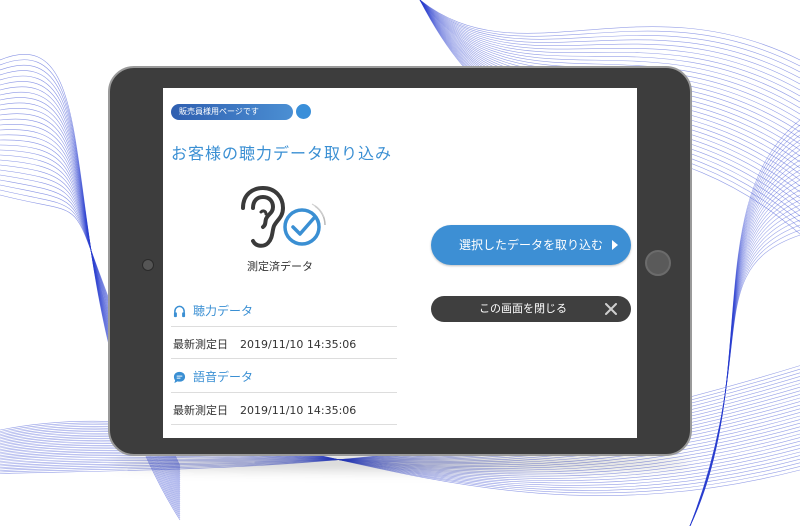 Image resolution: width=800 pixels, height=526 pixels. I want to click on close-button-label: この画面を閉じる, so click(523, 308).